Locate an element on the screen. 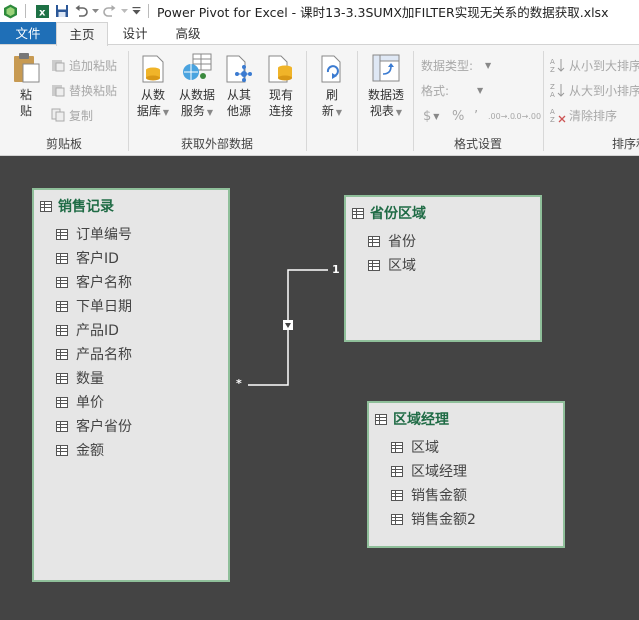 The height and width of the screenshot is (620, 639). column-item: 区域经理 is located at coordinates (466, 471).